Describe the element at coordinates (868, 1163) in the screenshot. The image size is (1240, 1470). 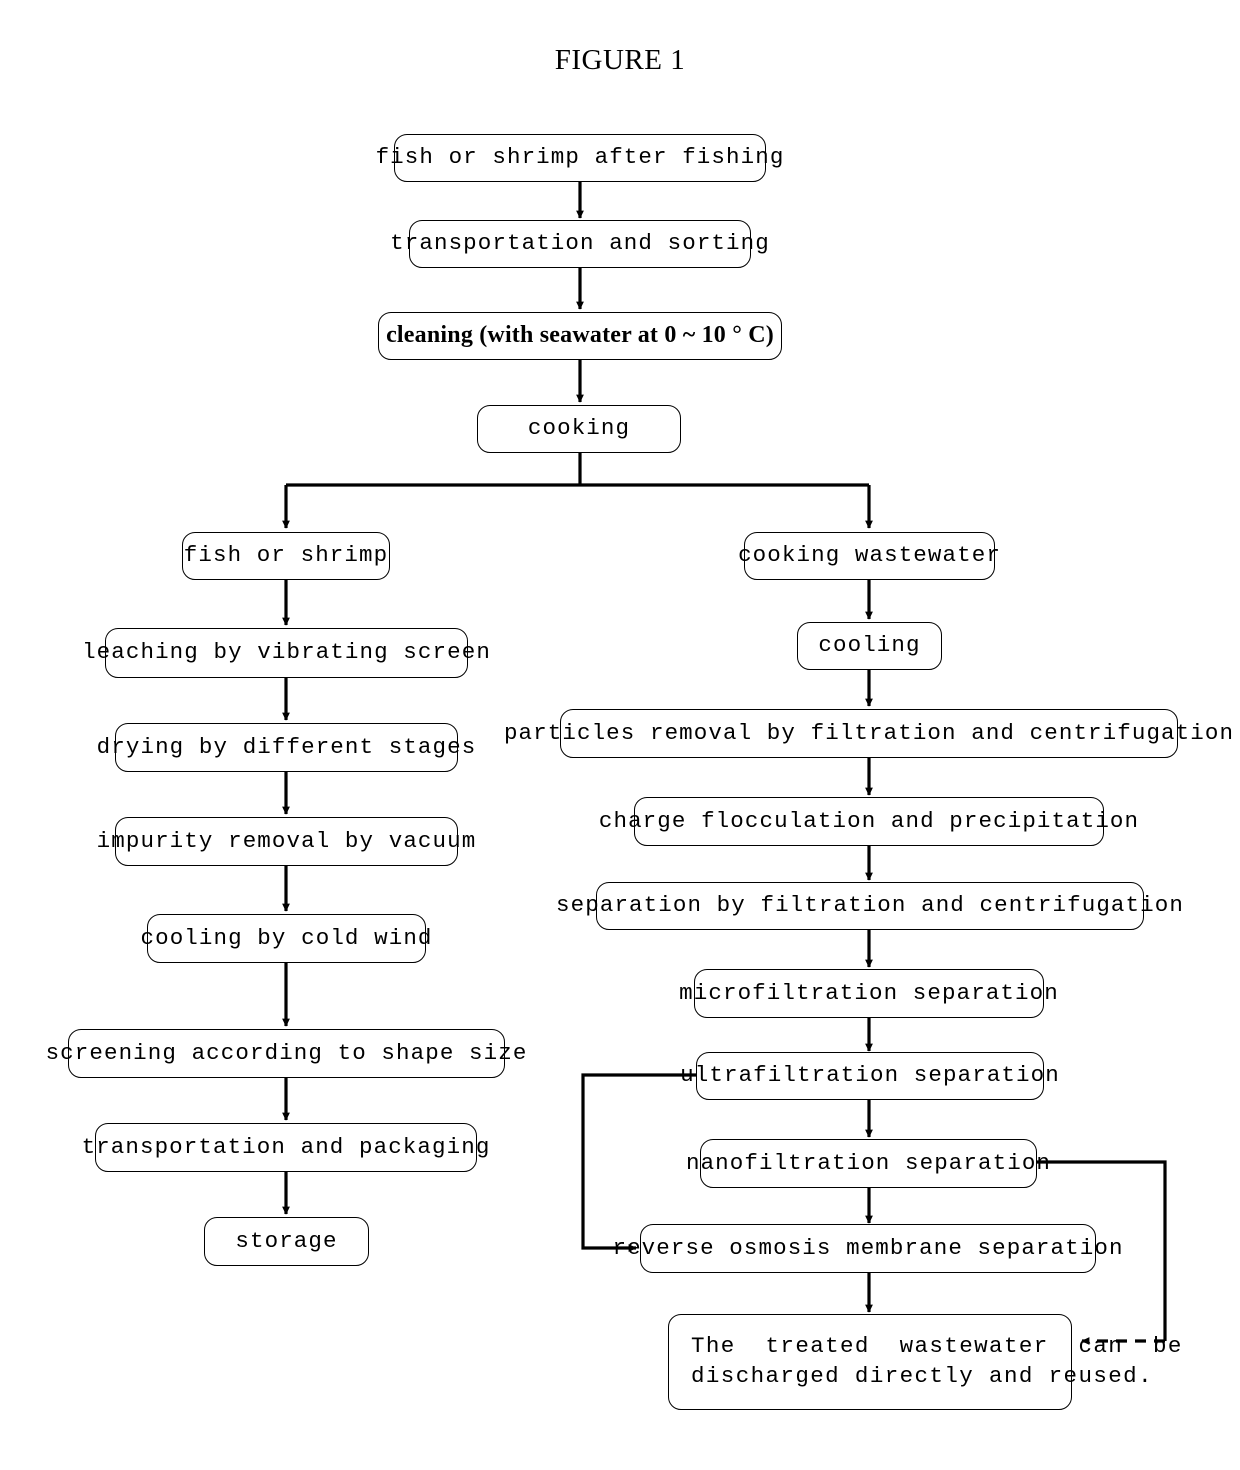
I see `node-nanofiltration-separation: nanofiltration separation` at that location.